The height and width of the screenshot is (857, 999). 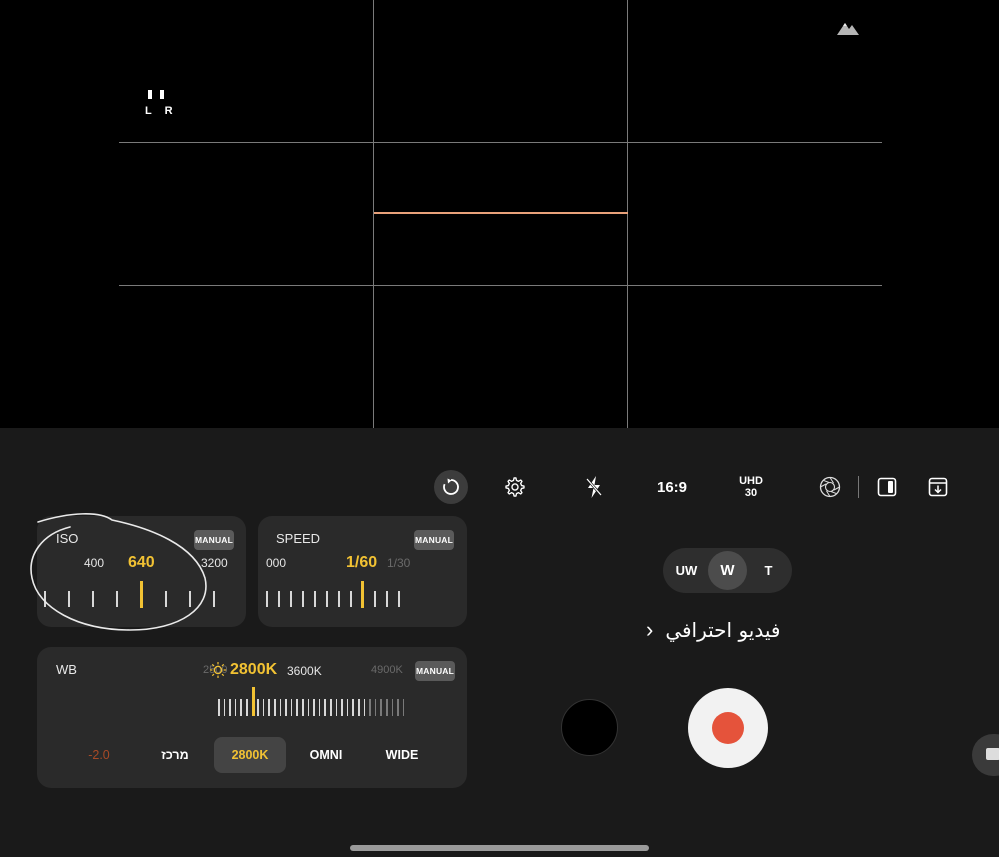 I want to click on aspect-ratio-button: 16:9, so click(x=672, y=487).